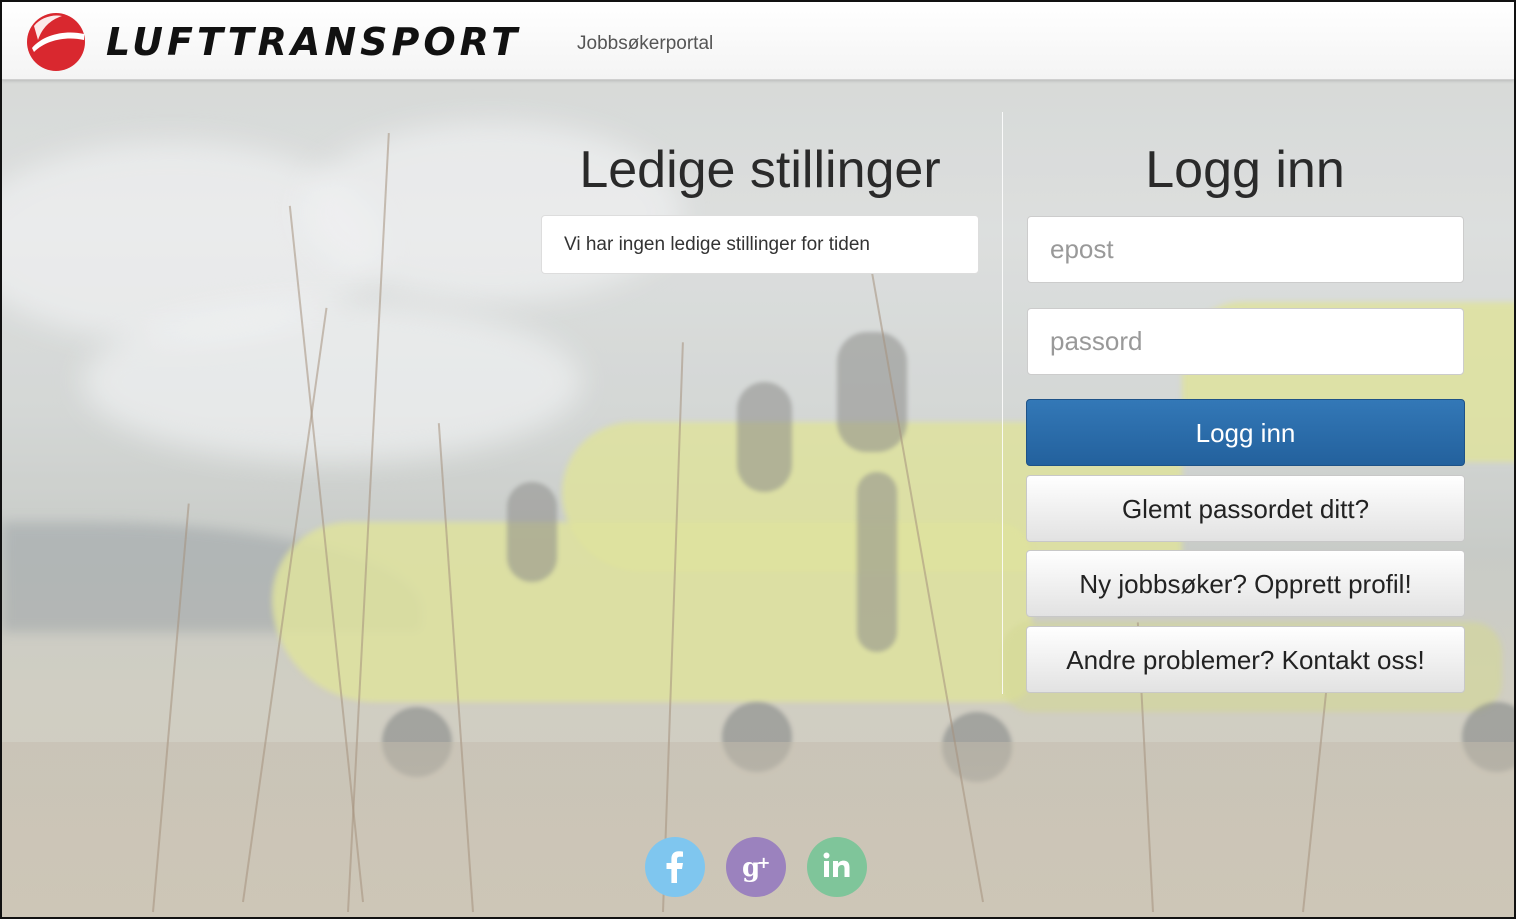 The image size is (1516, 919). What do you see at coordinates (1245, 432) in the screenshot?
I see `login-button: Logg inn` at bounding box center [1245, 432].